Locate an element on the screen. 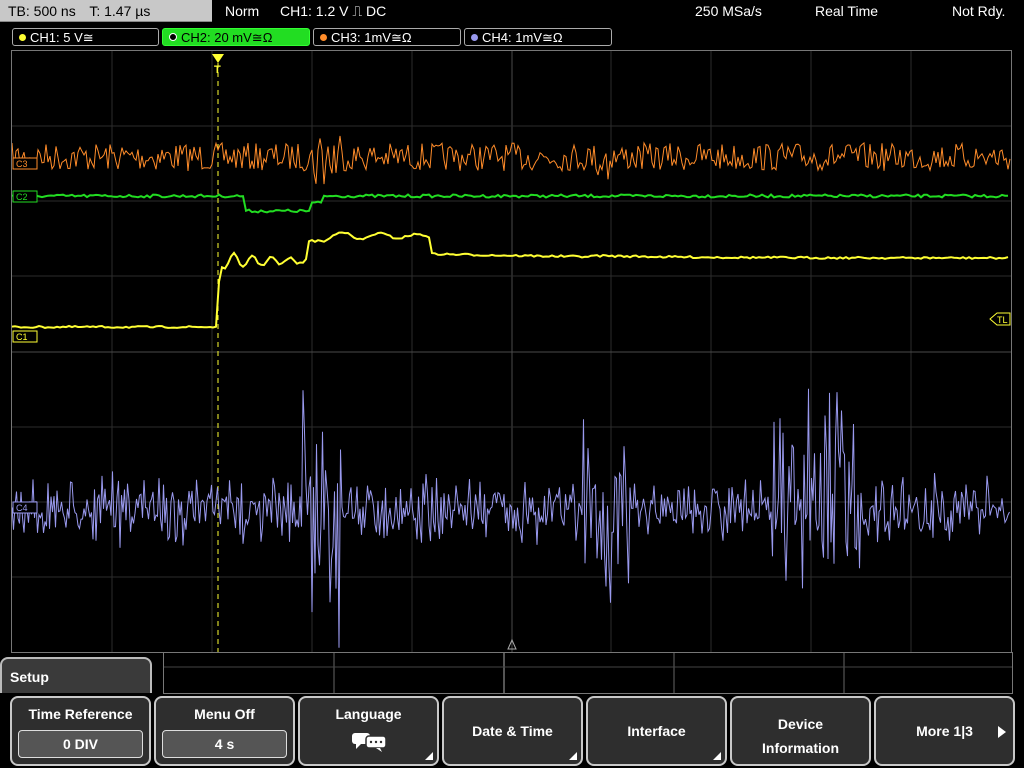 The image size is (1024, 768). zoom-grid is located at coordinates (588, 673).